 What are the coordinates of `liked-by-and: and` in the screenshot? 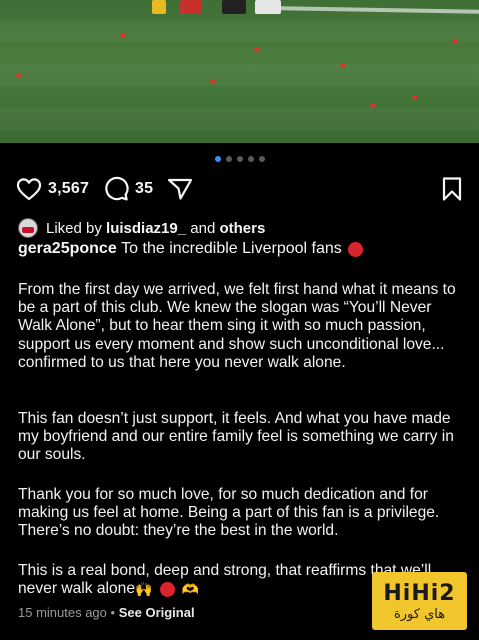 It's located at (203, 228).